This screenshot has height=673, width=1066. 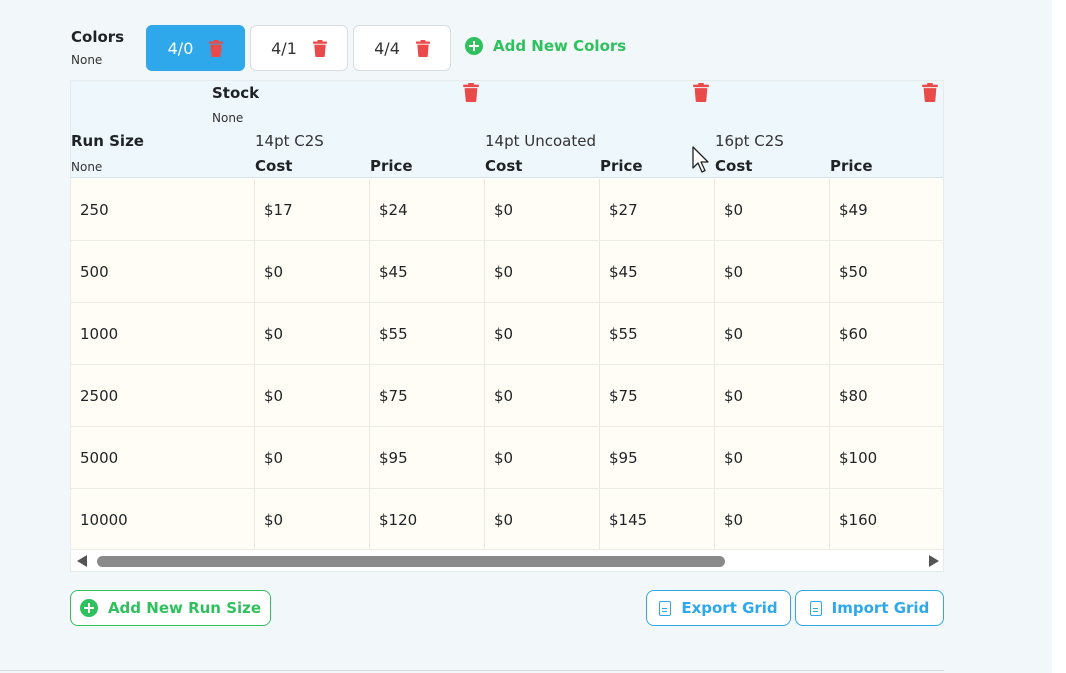 What do you see at coordinates (472, 670) in the screenshot?
I see `bottom-divider` at bounding box center [472, 670].